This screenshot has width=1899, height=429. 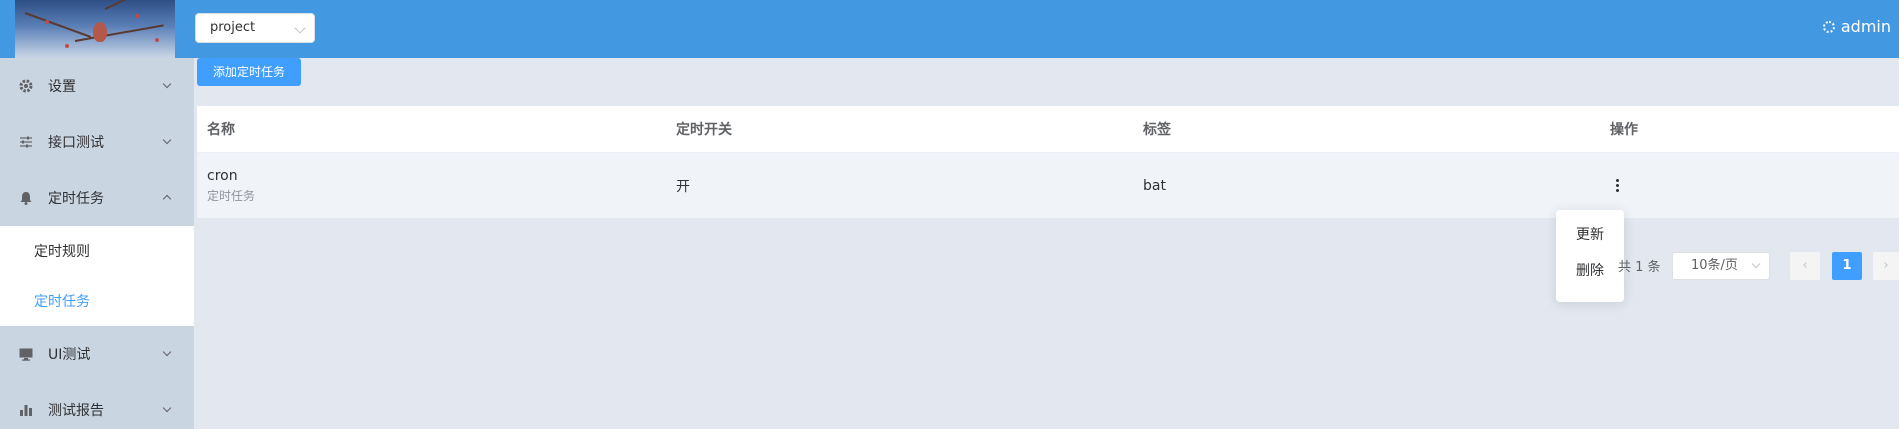 What do you see at coordinates (1154, 185) in the screenshot?
I see `cell-tag: bat` at bounding box center [1154, 185].